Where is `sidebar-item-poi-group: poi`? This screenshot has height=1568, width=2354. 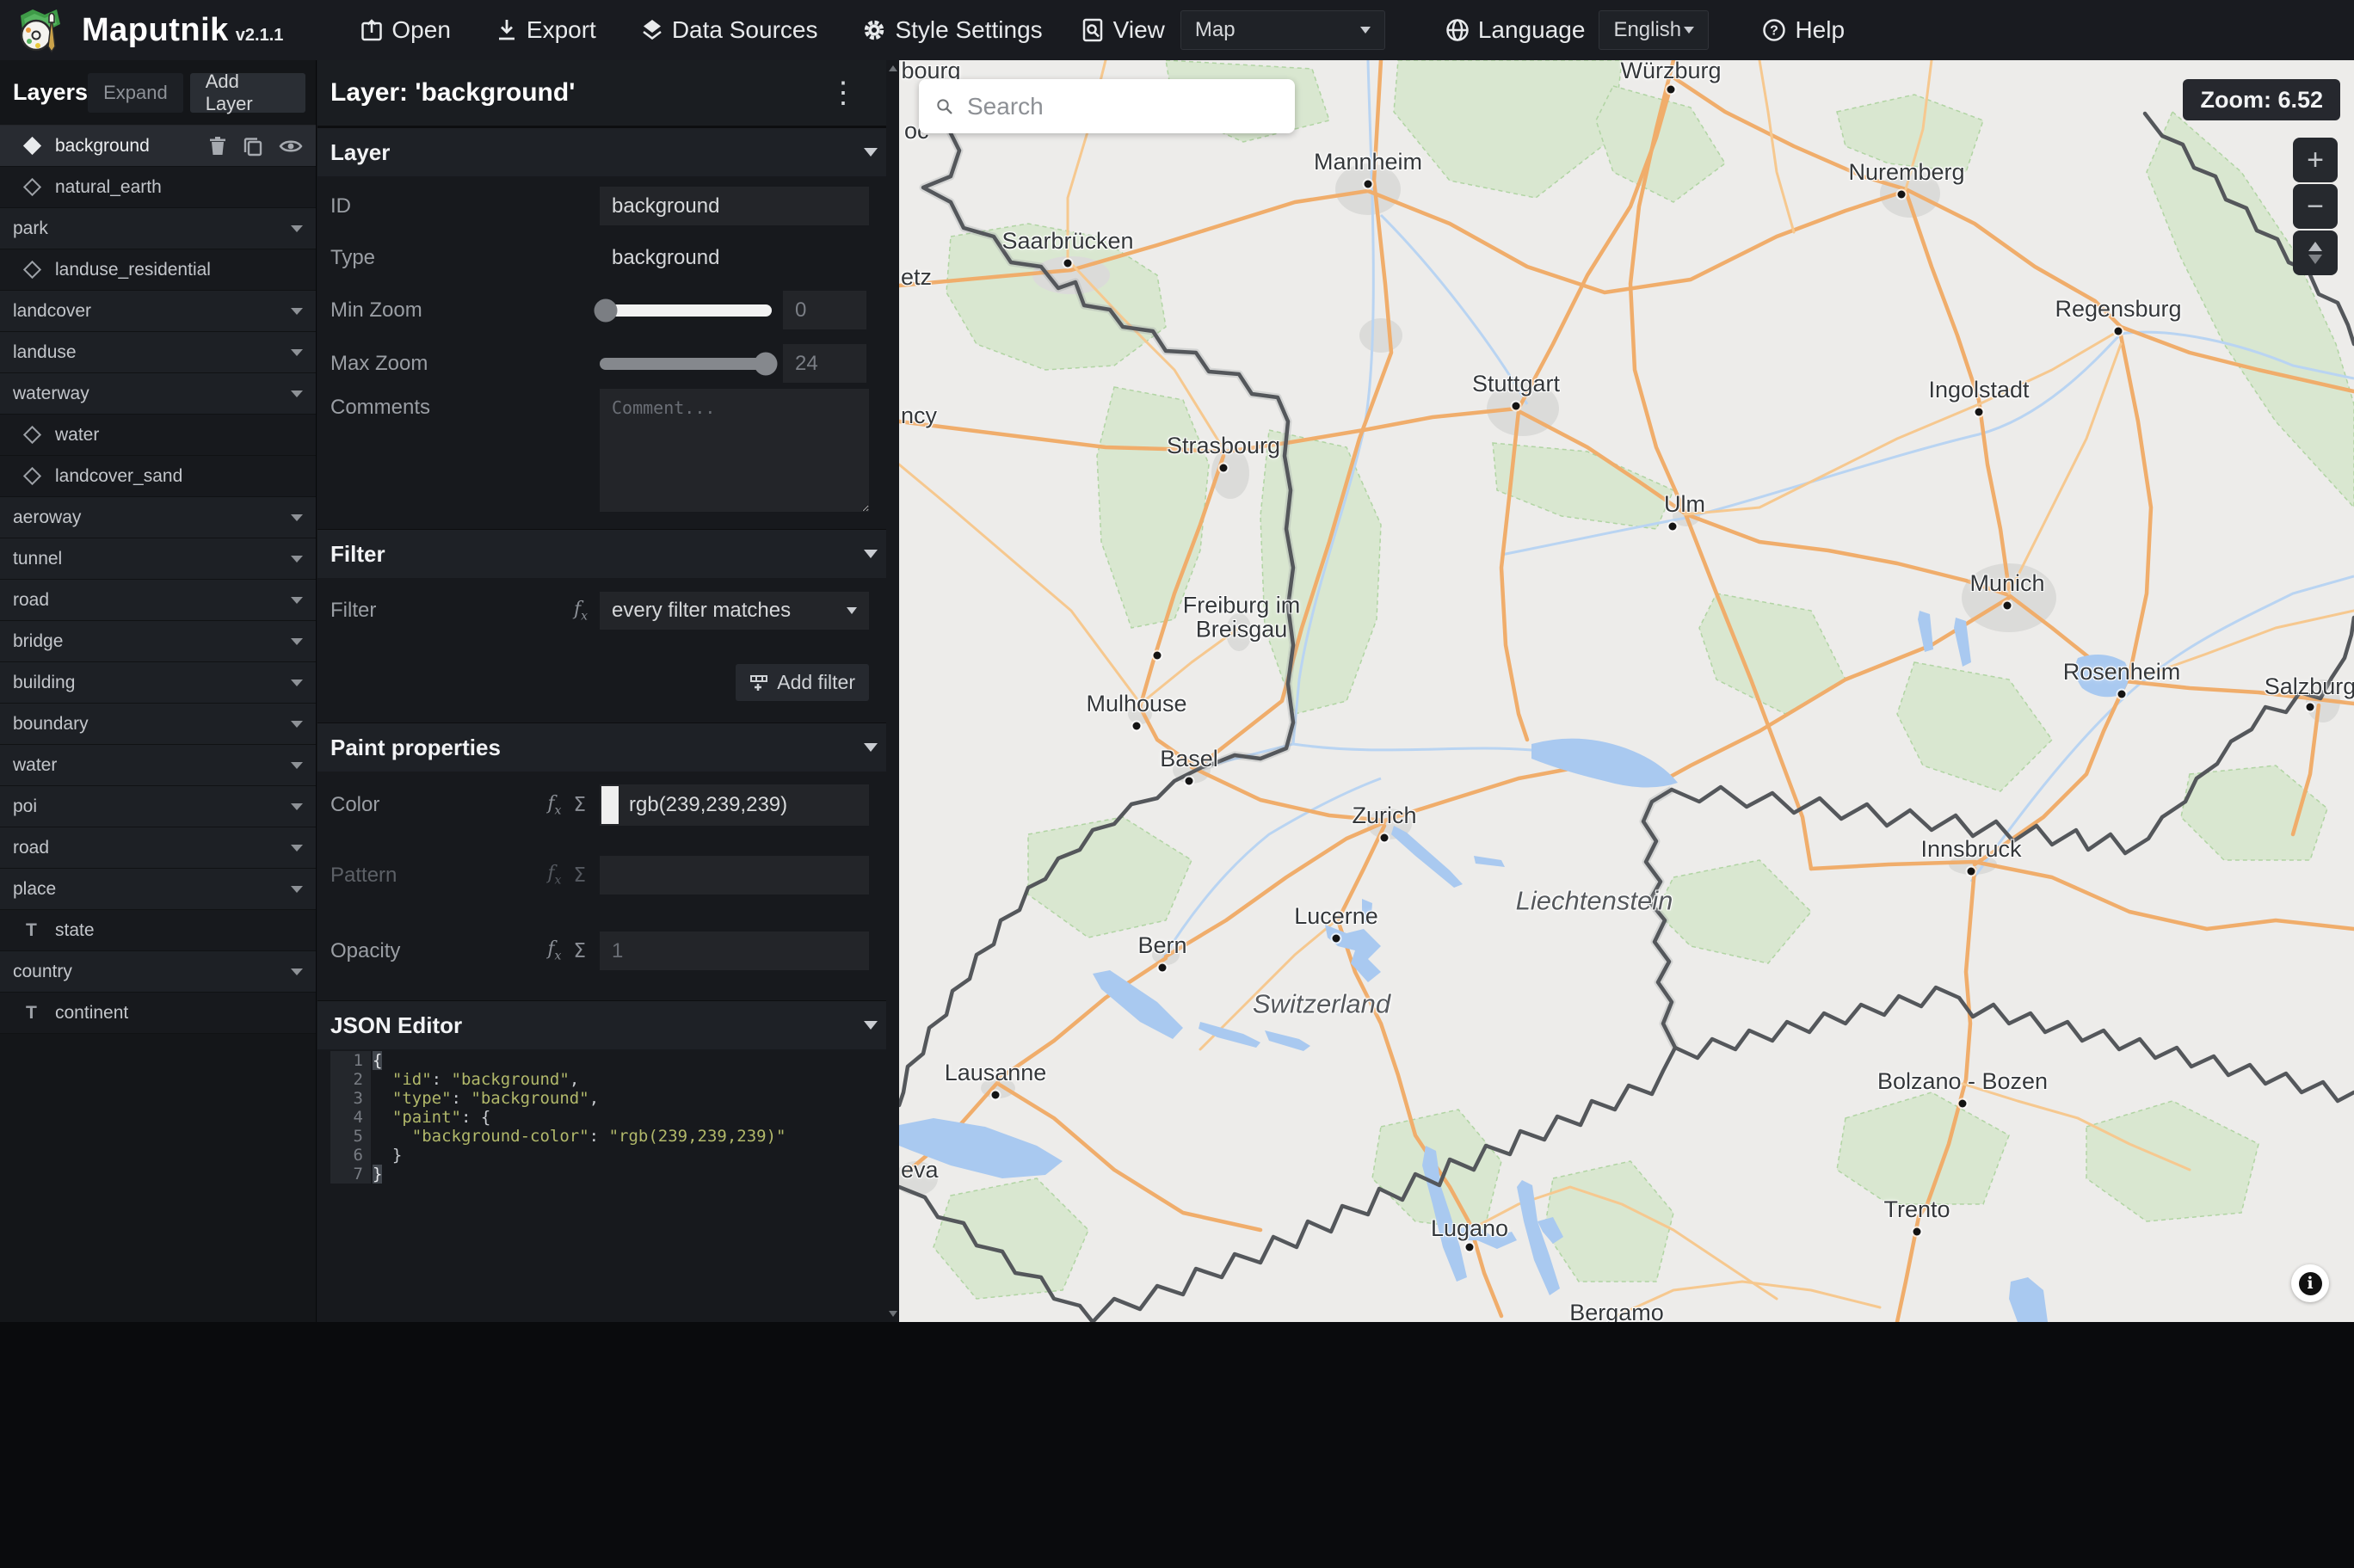 sidebar-item-poi-group: poi is located at coordinates (158, 807).